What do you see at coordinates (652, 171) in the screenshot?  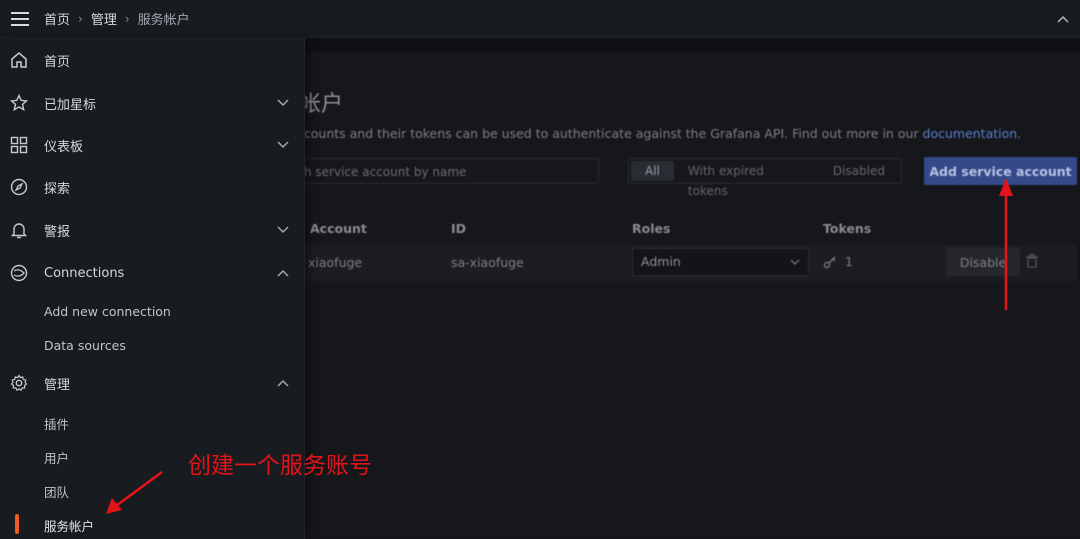 I see `filter-all: All` at bounding box center [652, 171].